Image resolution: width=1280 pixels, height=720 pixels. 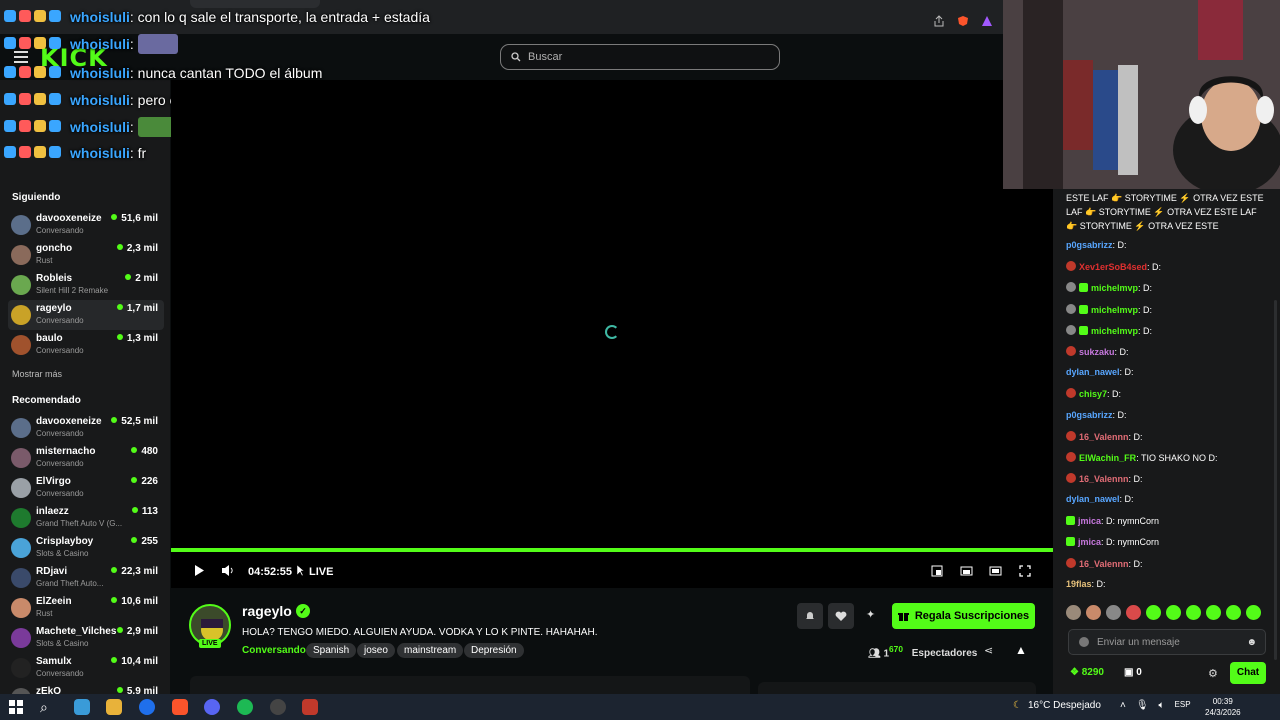 I want to click on channel-item: davooxeneize Conversando 51,6 mil, so click(x=86, y=225).